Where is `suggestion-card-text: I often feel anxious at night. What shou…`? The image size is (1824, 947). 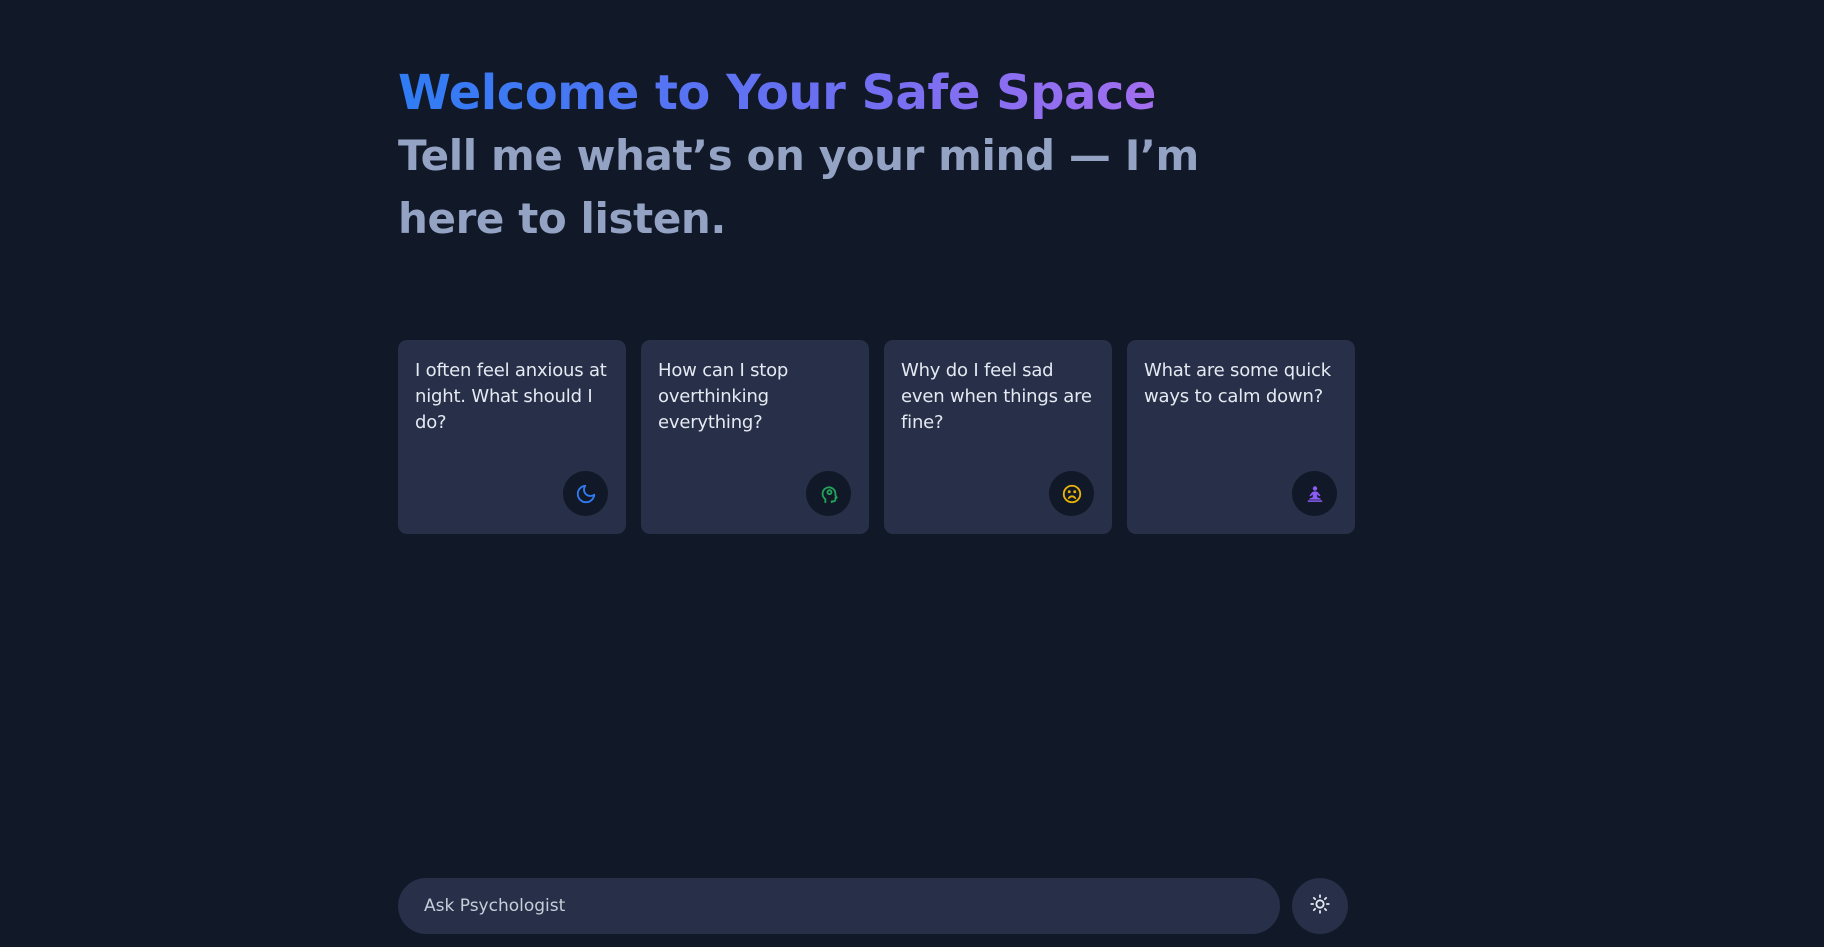 suggestion-card-text: I often feel anxious at night. What shou… is located at coordinates (511, 396).